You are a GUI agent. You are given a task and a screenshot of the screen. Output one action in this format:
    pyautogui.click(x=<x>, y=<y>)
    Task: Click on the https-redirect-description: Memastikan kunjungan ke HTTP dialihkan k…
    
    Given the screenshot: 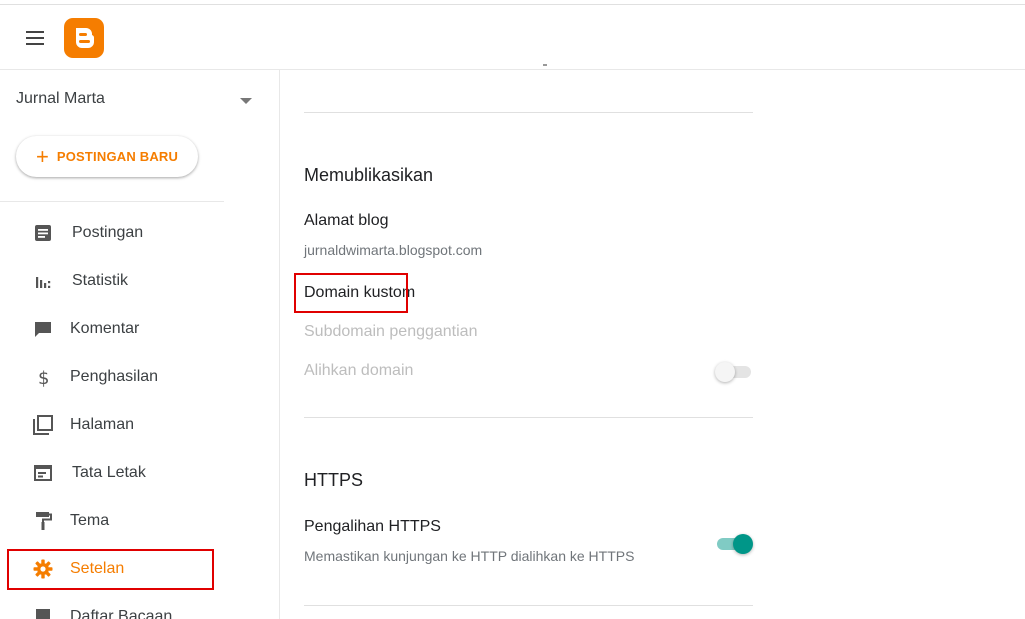 What is the action you would take?
    pyautogui.click(x=469, y=556)
    